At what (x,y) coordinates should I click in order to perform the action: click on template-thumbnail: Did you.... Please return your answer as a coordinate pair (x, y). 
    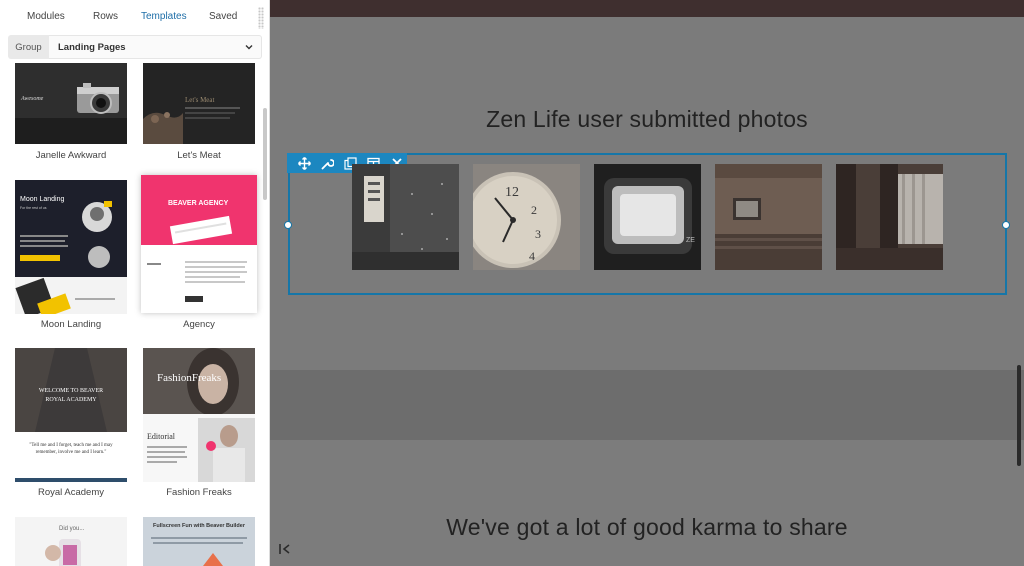
    Looking at the image, I should click on (71, 541).